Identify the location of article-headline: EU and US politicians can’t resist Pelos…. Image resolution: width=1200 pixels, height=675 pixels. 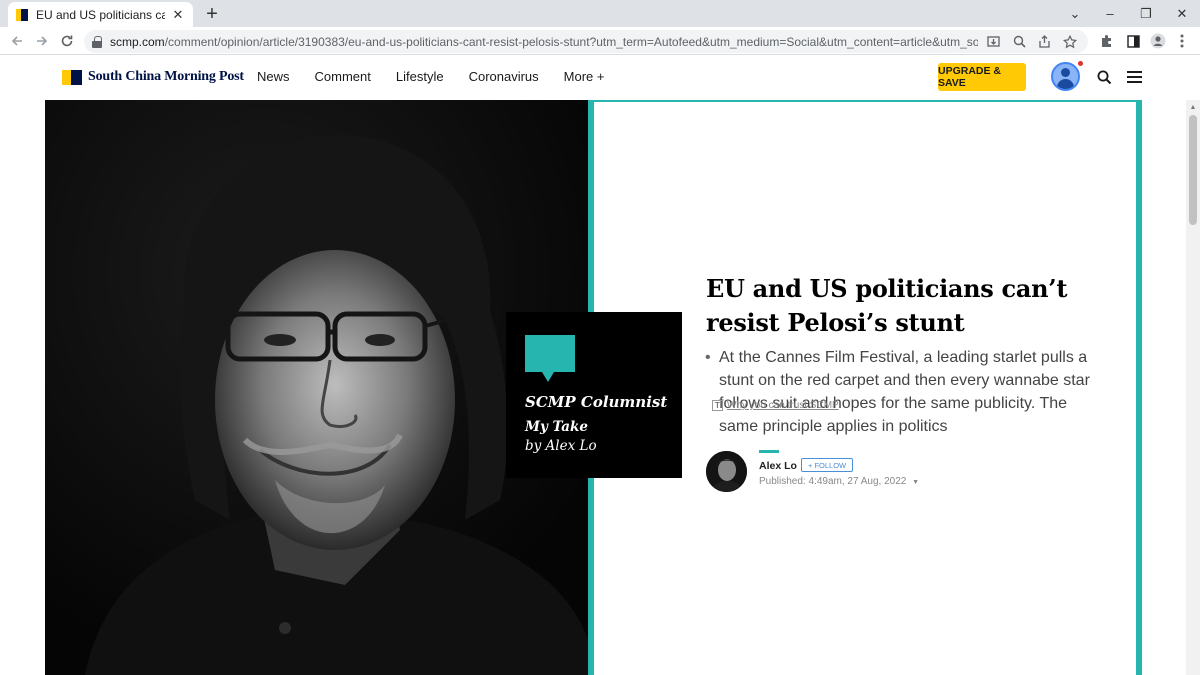
(887, 305).